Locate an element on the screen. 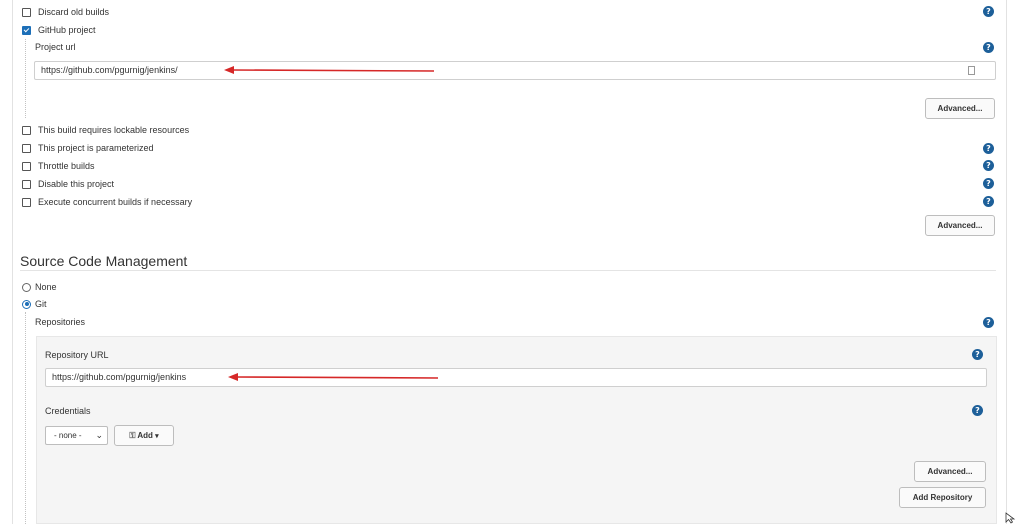 The width and height of the screenshot is (1022, 524). caret-down-icon: ▾ is located at coordinates (157, 436).